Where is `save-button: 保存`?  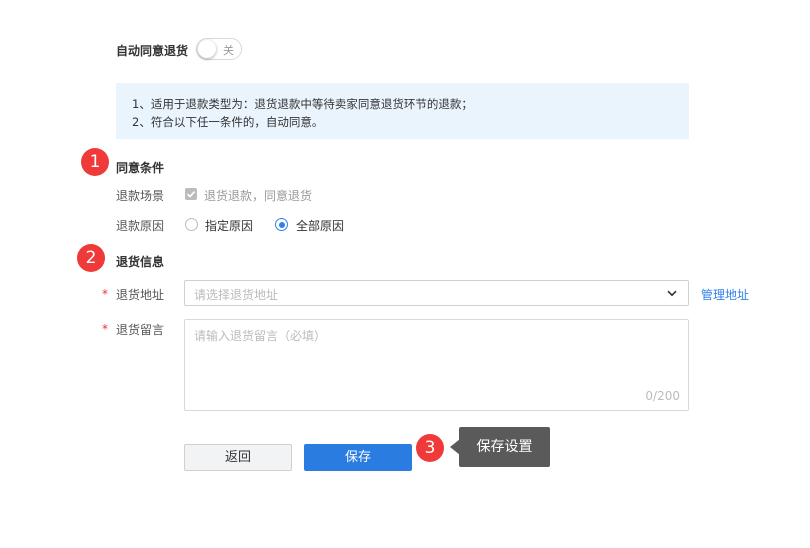 save-button: 保存 is located at coordinates (358, 457).